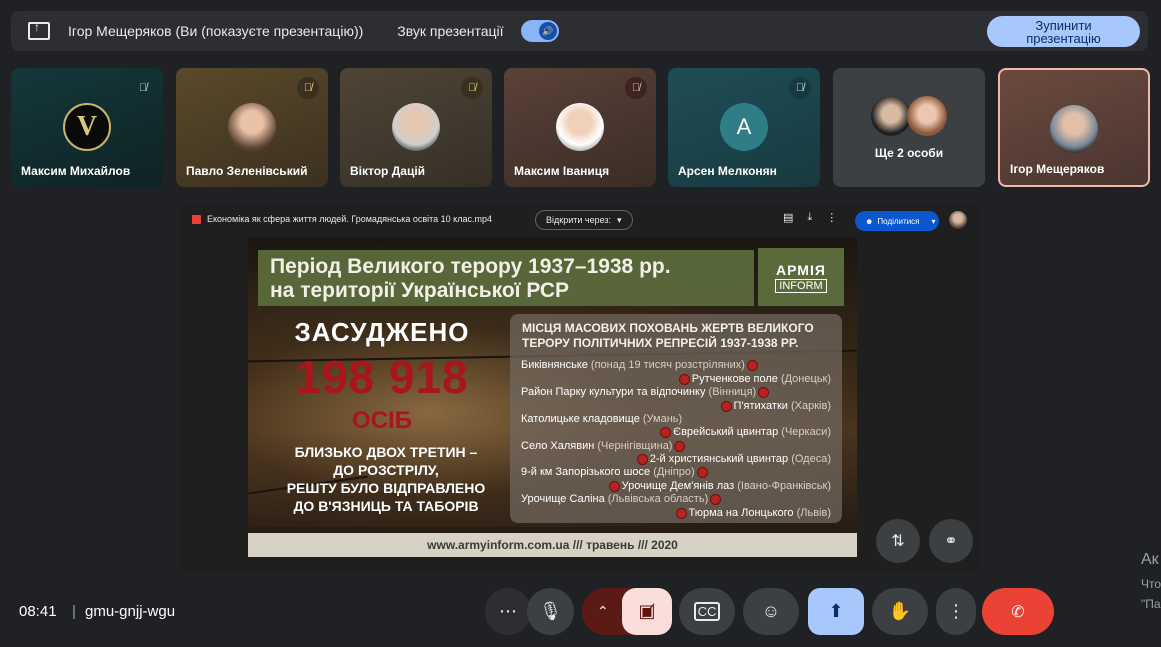  What do you see at coordinates (775, 406) in the screenshot?
I see `burial-place: П'ятихатки (Харків)` at bounding box center [775, 406].